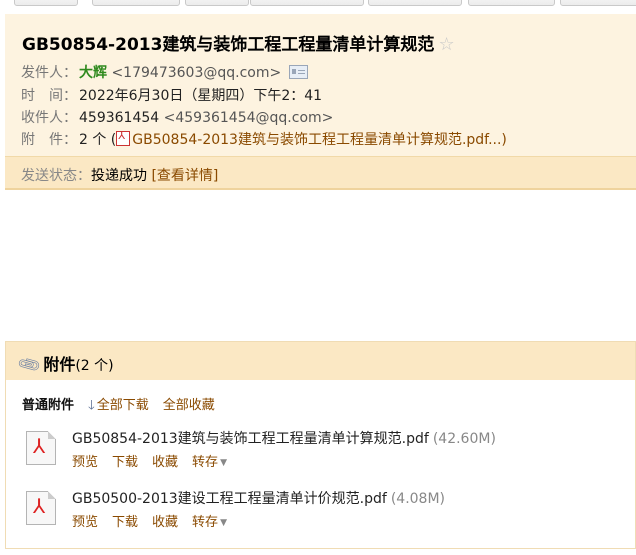 This screenshot has height=555, width=636. I want to click on attachment-filename: GB50854-2013建筑与装饰工程工程量清单计算规范.pdf, so click(250, 439).